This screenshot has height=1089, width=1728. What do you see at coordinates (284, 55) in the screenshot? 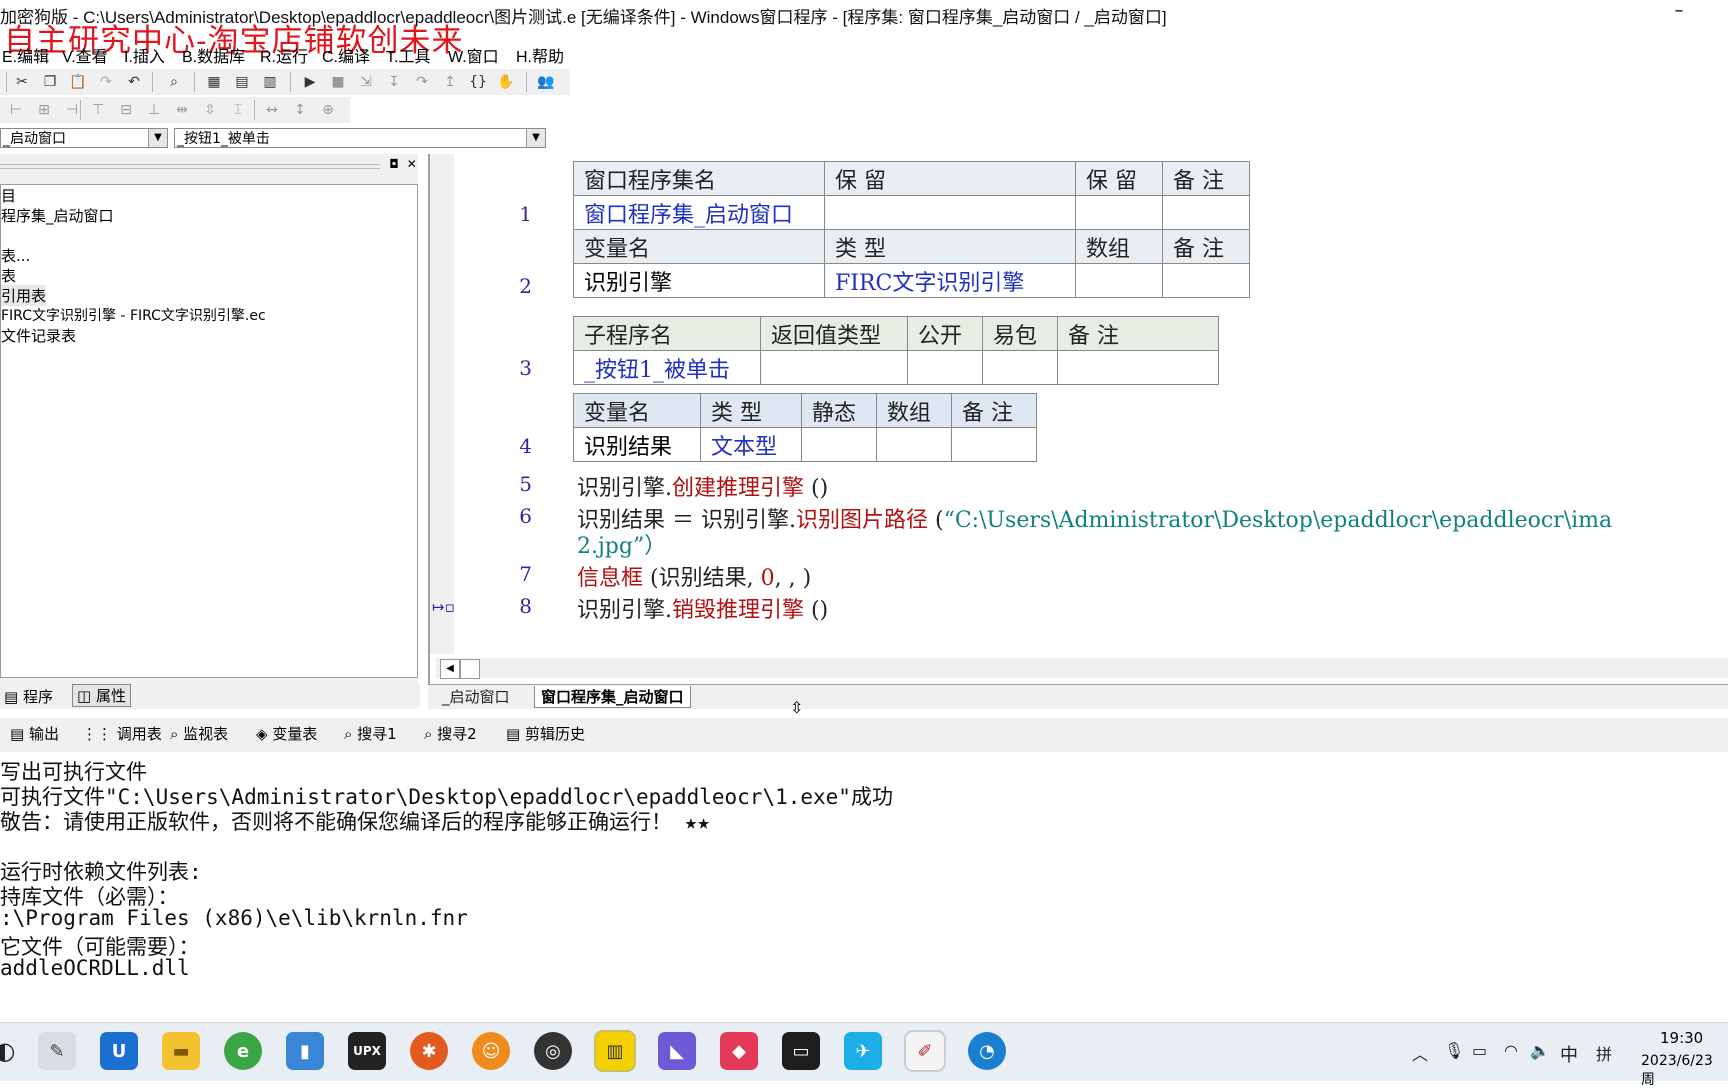
I see `menu-run: R.运行` at bounding box center [284, 55].